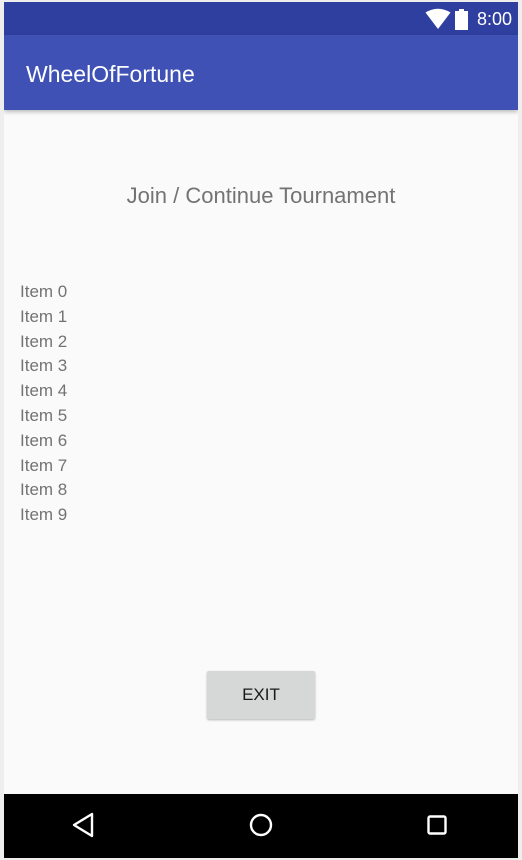  What do you see at coordinates (84, 825) in the screenshot?
I see `back-icon` at bounding box center [84, 825].